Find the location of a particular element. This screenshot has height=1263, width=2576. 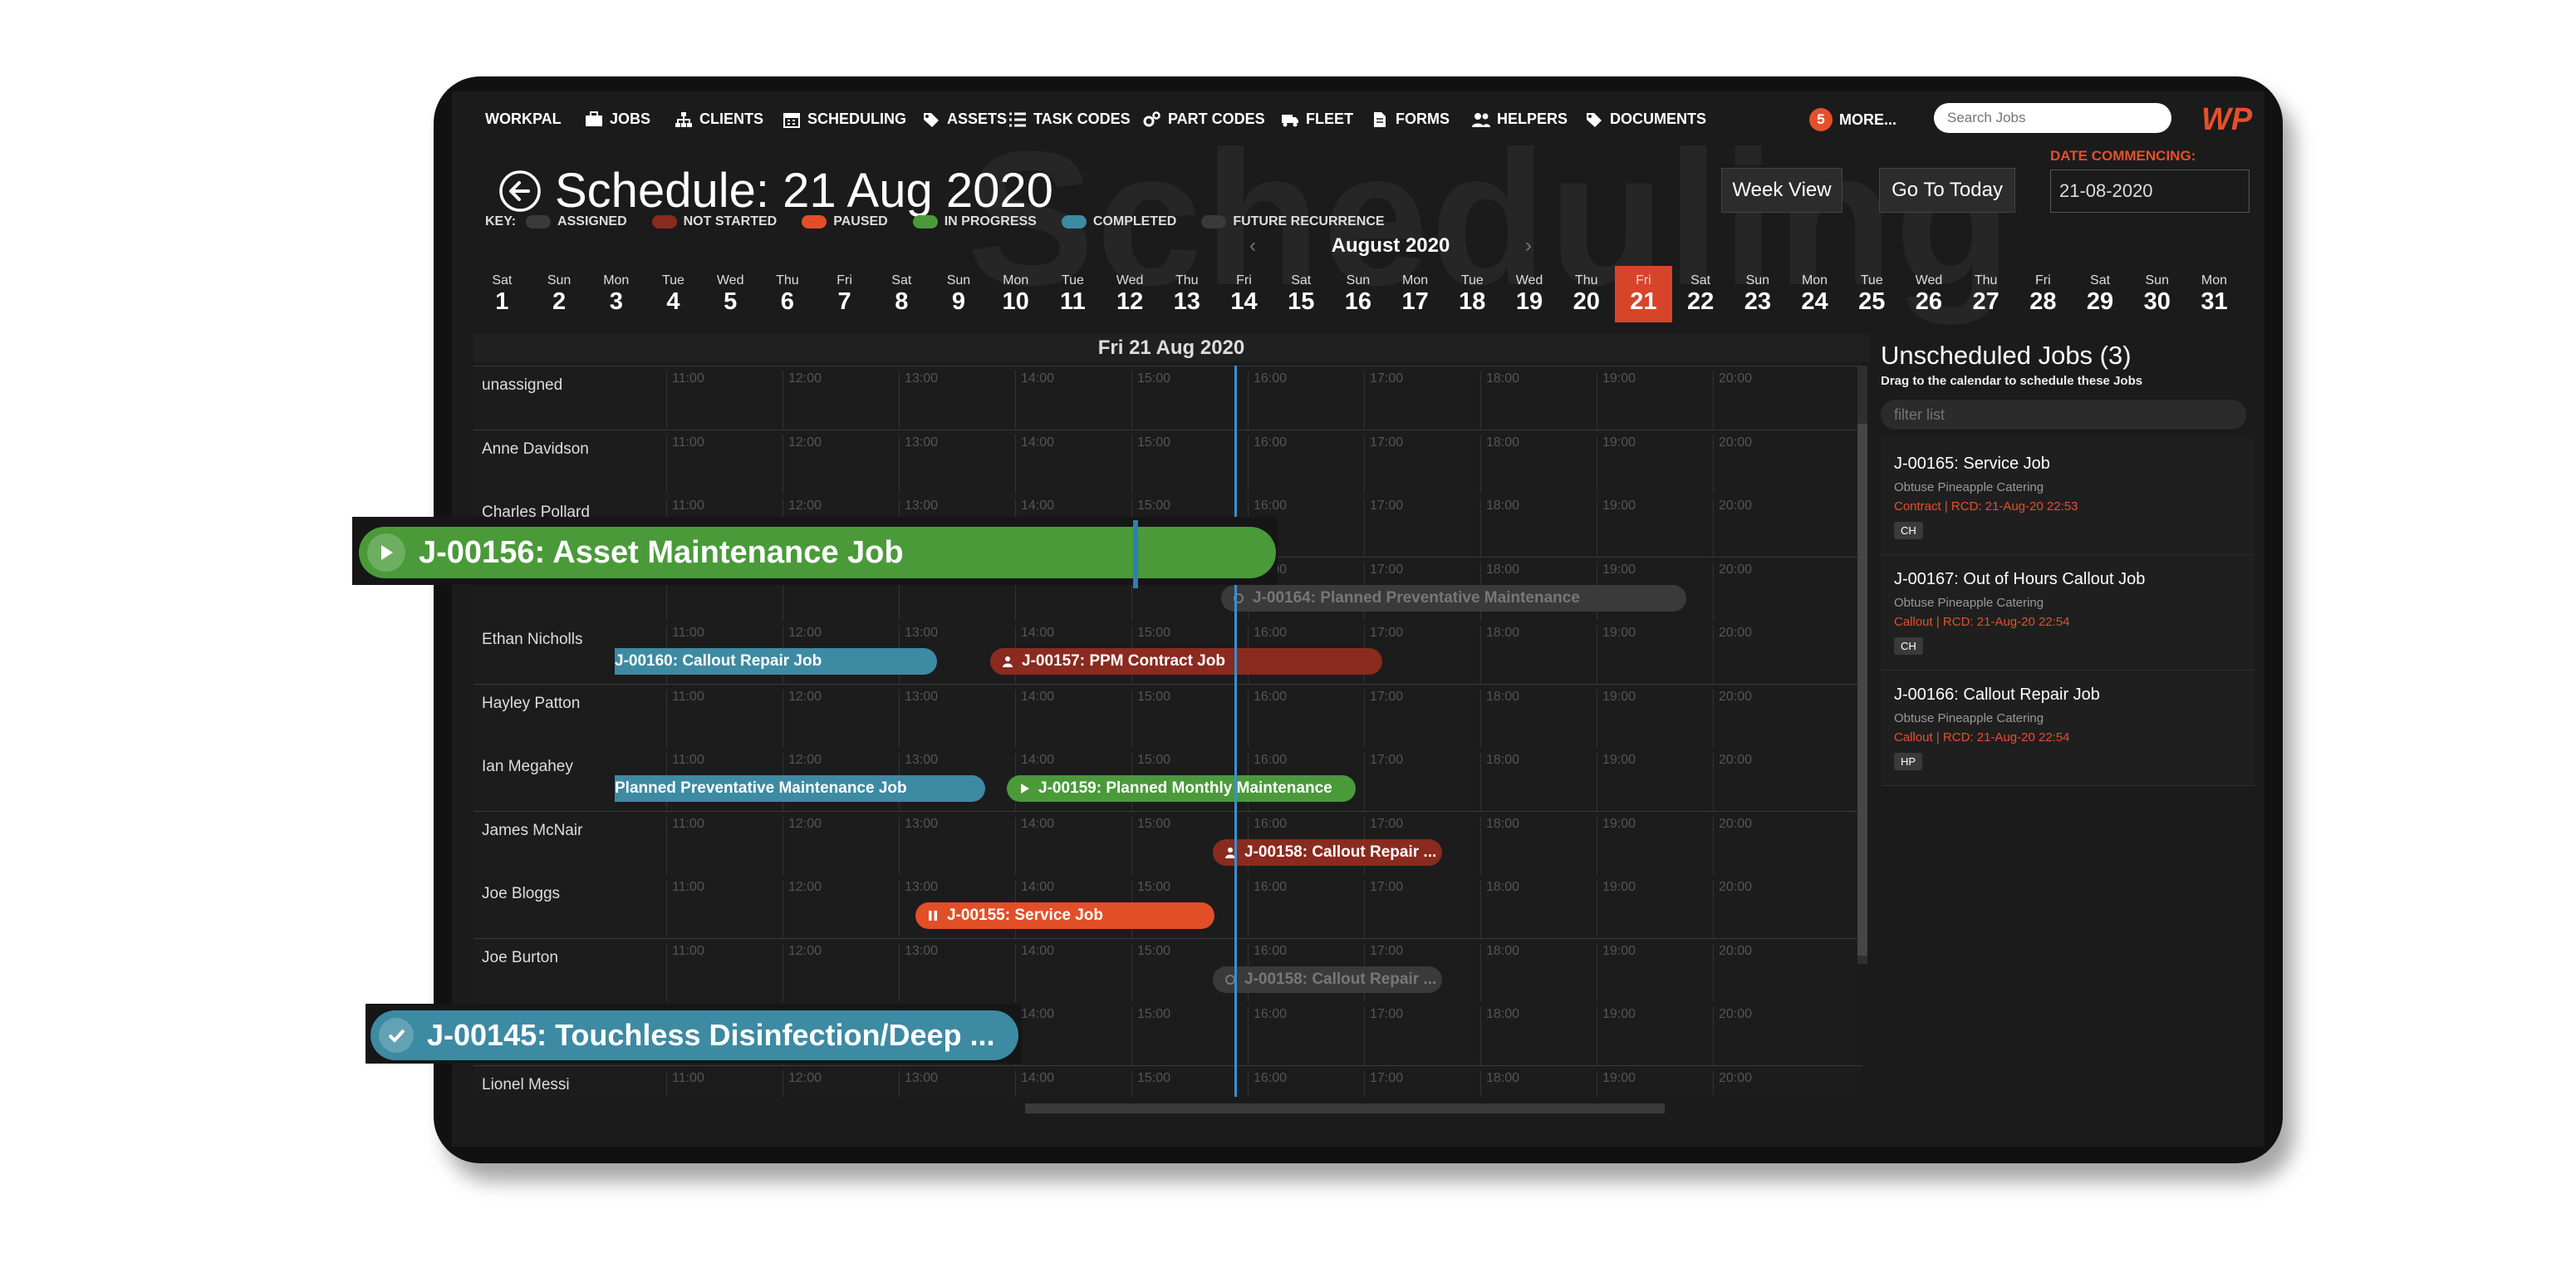

week-view-button: Week View is located at coordinates (1781, 190).